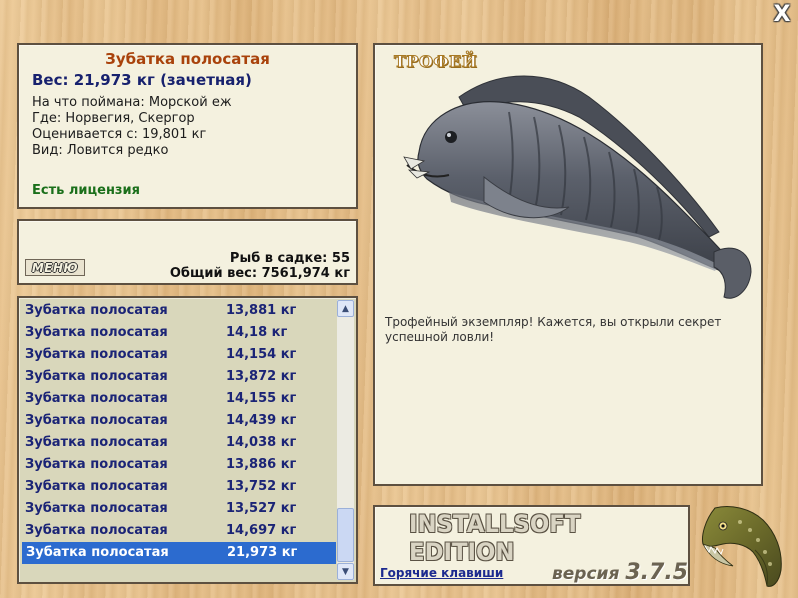 The height and width of the screenshot is (598, 798). Describe the element at coordinates (261, 508) in the screenshot. I see `fish-weight-value: 13,527 кг` at that location.